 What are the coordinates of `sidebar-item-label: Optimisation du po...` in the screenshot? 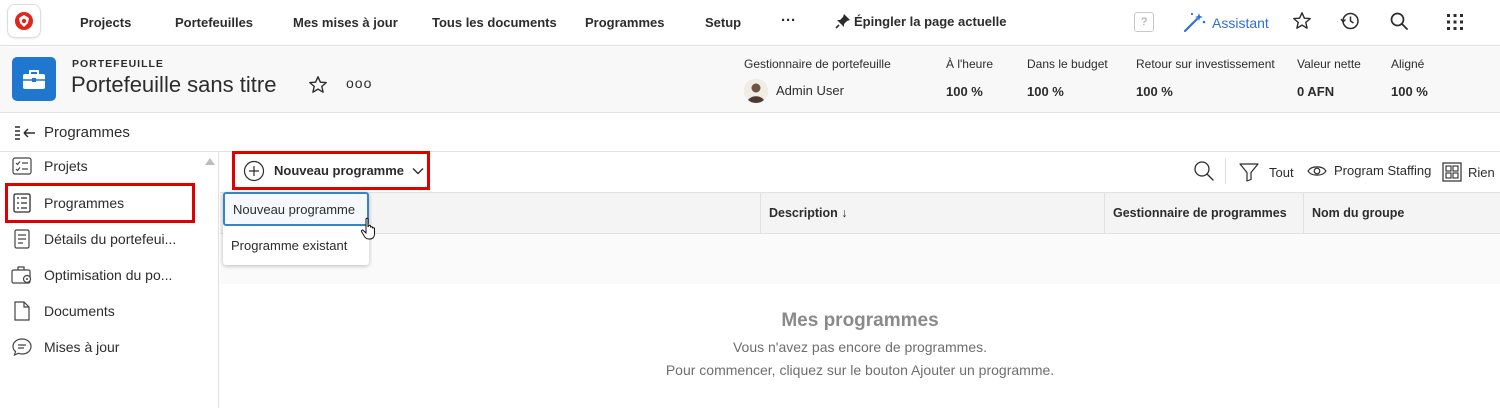 It's located at (108, 275).